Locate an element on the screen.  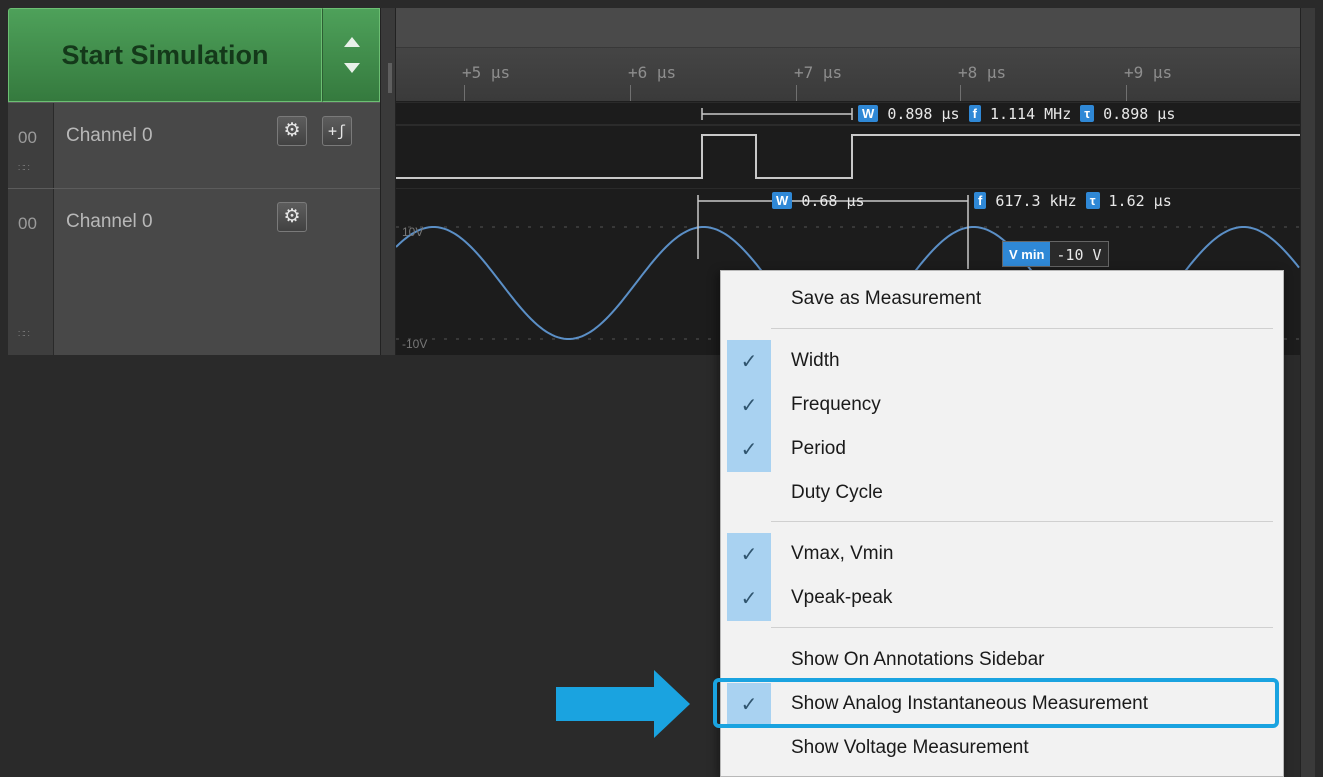
menu-item-label: Width is located at coordinates (815, 360).